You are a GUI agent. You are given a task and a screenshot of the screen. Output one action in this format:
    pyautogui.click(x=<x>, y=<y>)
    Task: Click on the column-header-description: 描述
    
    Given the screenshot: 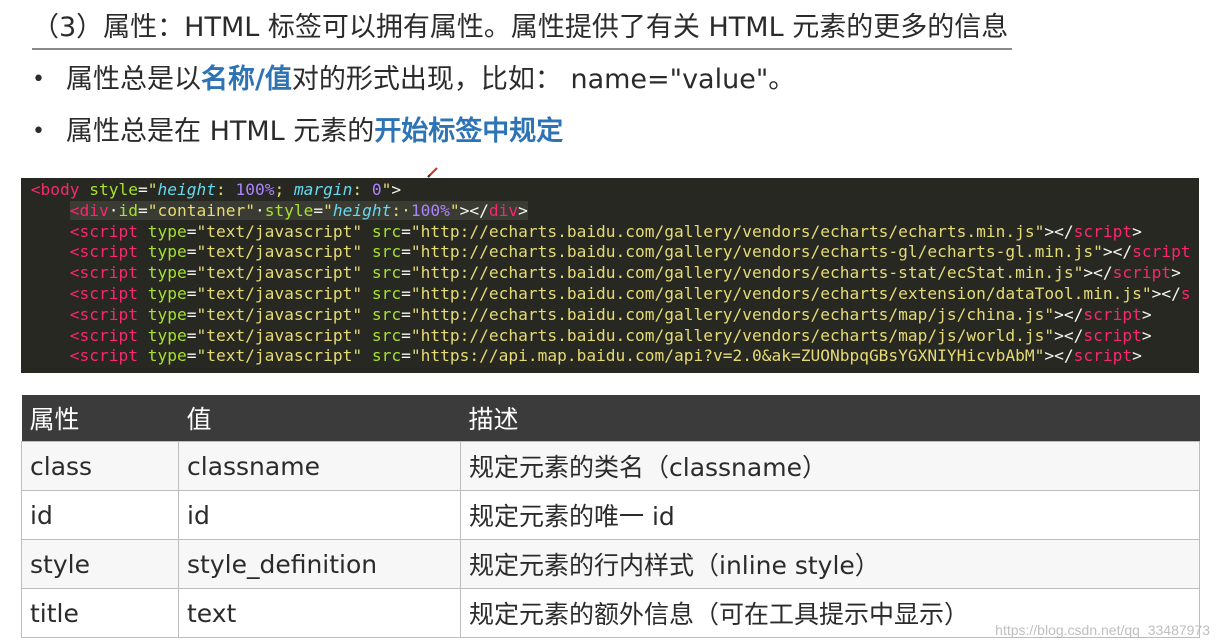 What is the action you would take?
    pyautogui.click(x=830, y=418)
    